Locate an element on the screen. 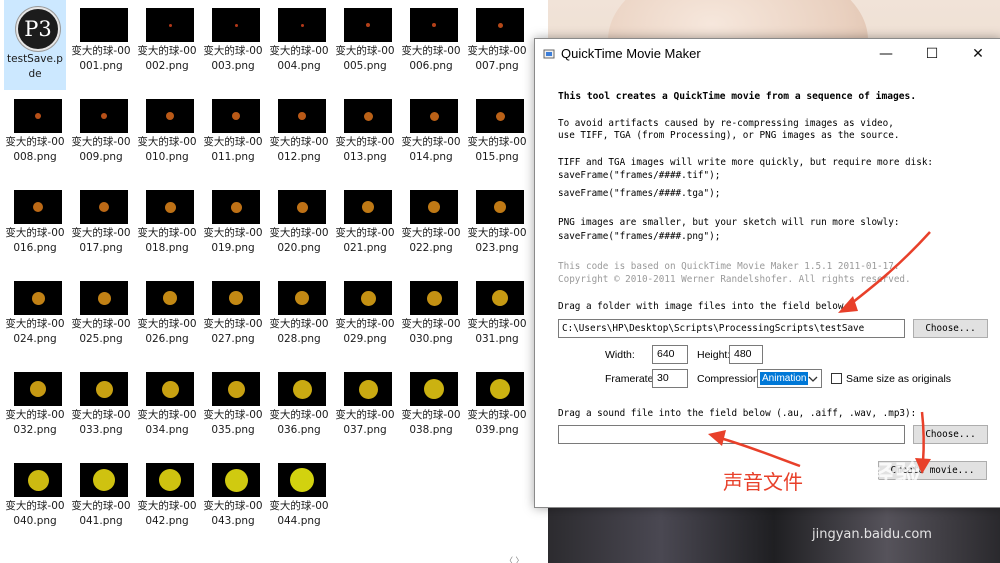  file-item-frame: 变大的球-00024.png is located at coordinates (35, 318).